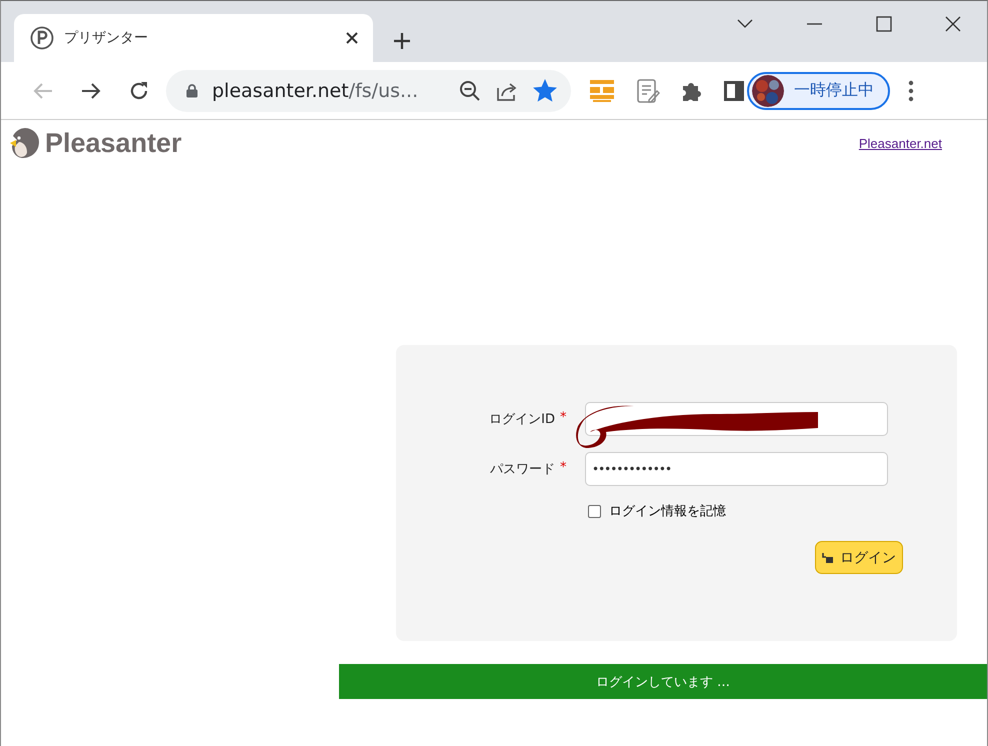 Image resolution: width=988 pixels, height=746 pixels. Describe the element at coordinates (192, 90) in the screenshot. I see `lock-icon` at that location.